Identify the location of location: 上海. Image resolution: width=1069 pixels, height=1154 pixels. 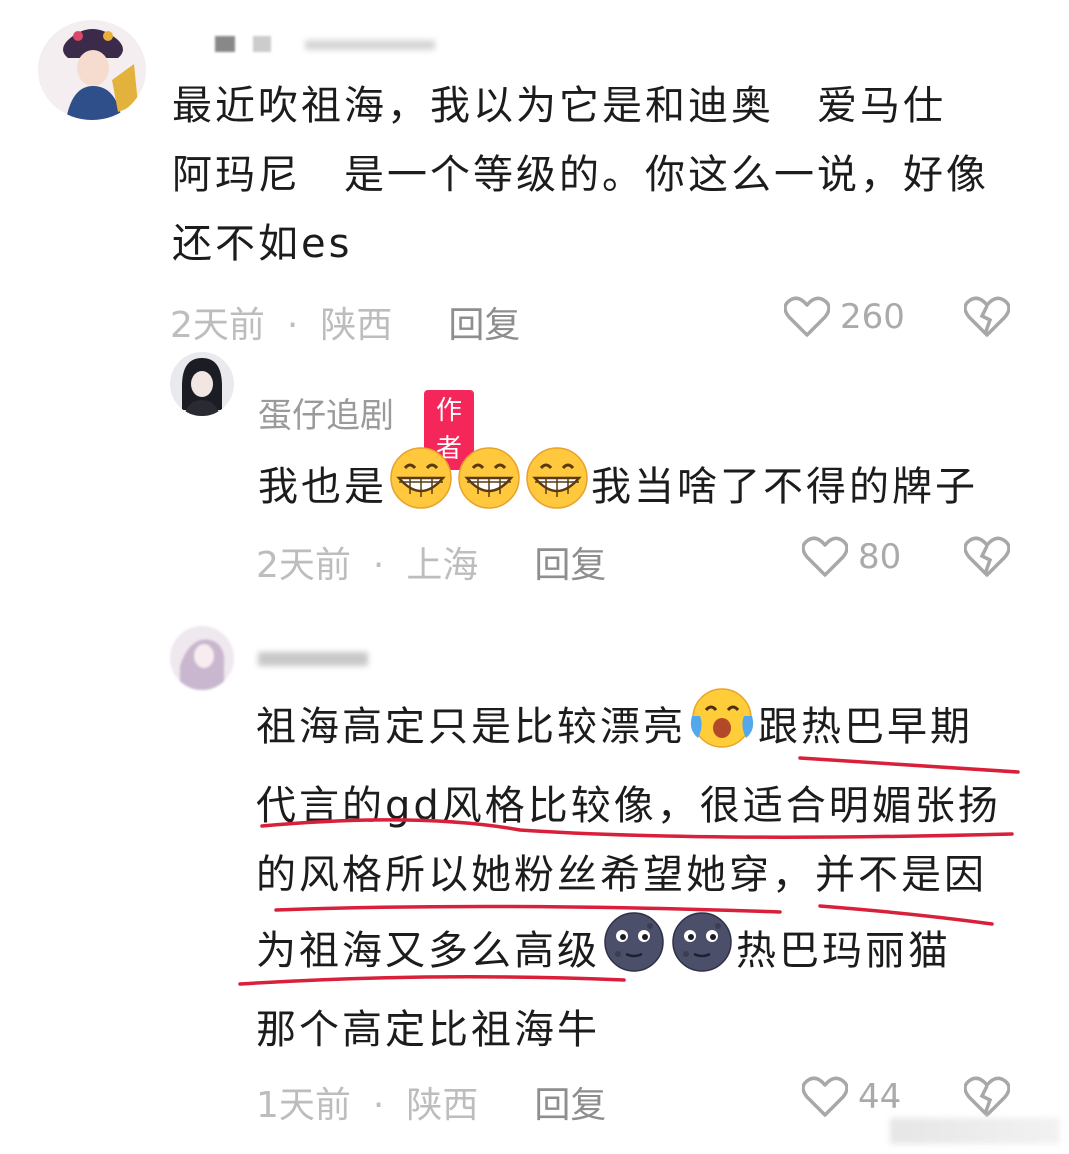
(442, 565).